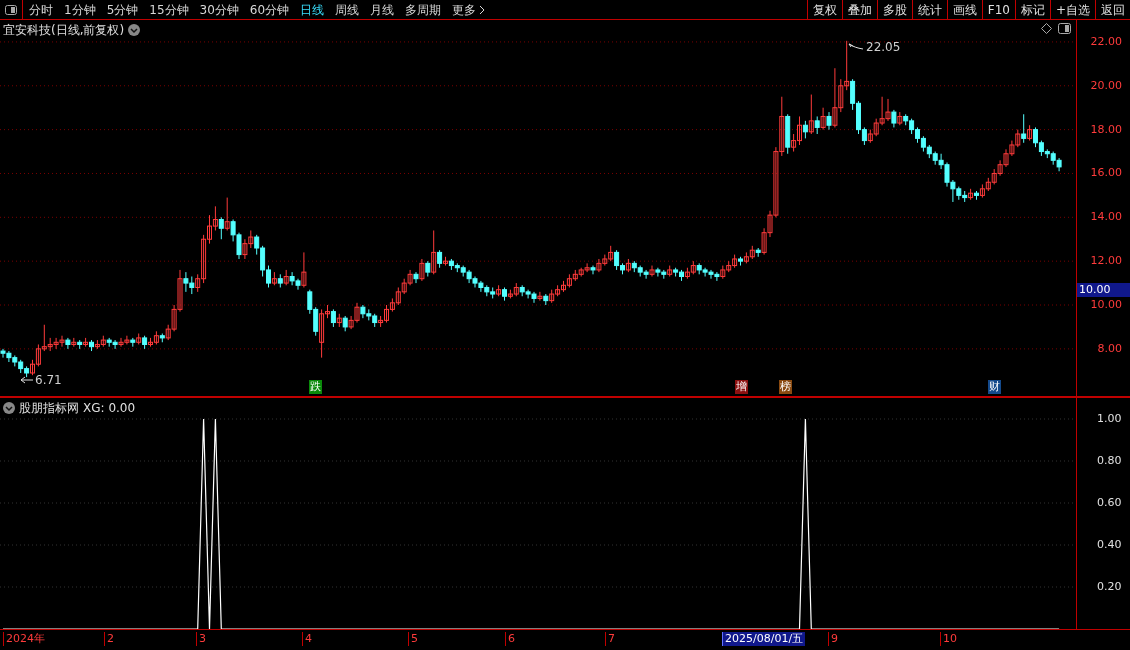 The height and width of the screenshot is (650, 1130). I want to click on period-tab: 15分钟, so click(169, 9).